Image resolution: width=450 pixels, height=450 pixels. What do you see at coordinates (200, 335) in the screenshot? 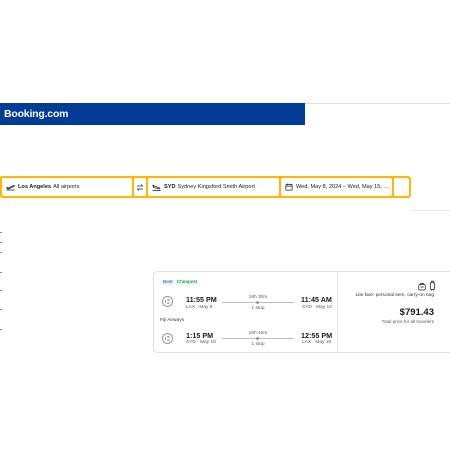
I see `return-depart-time: 1:15 PM` at bounding box center [200, 335].